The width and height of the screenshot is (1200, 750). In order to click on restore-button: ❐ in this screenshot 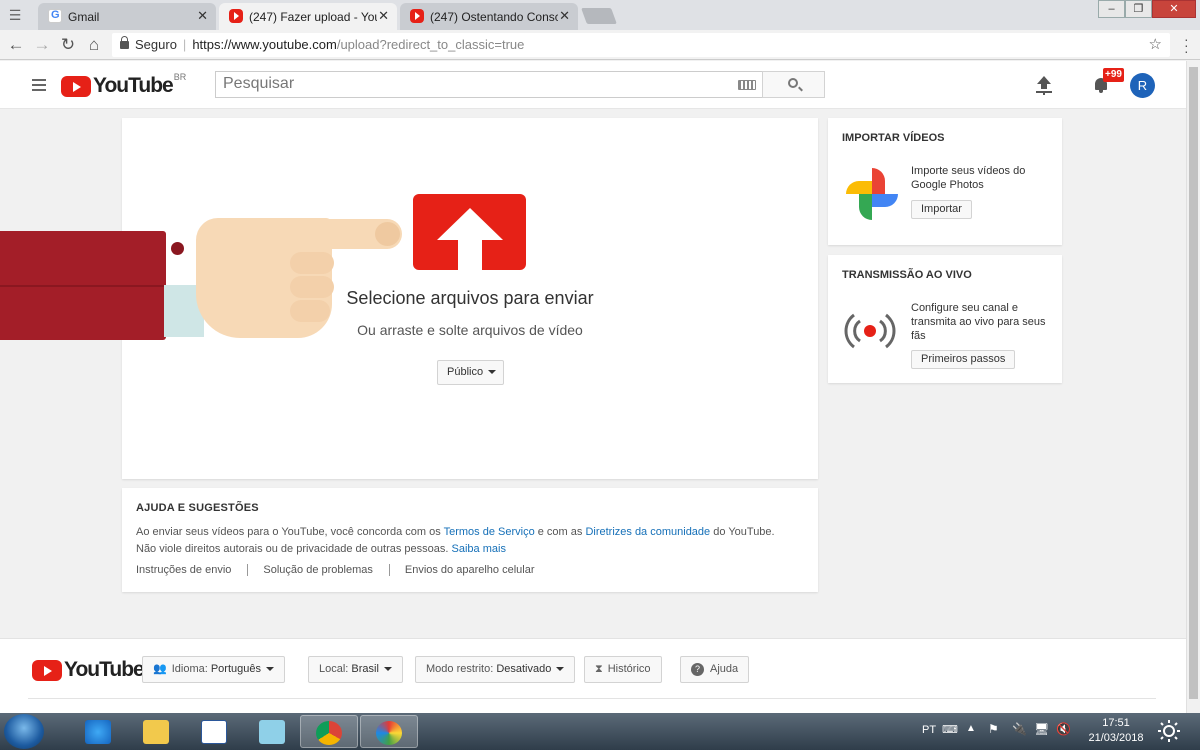, I will do `click(1138, 9)`.